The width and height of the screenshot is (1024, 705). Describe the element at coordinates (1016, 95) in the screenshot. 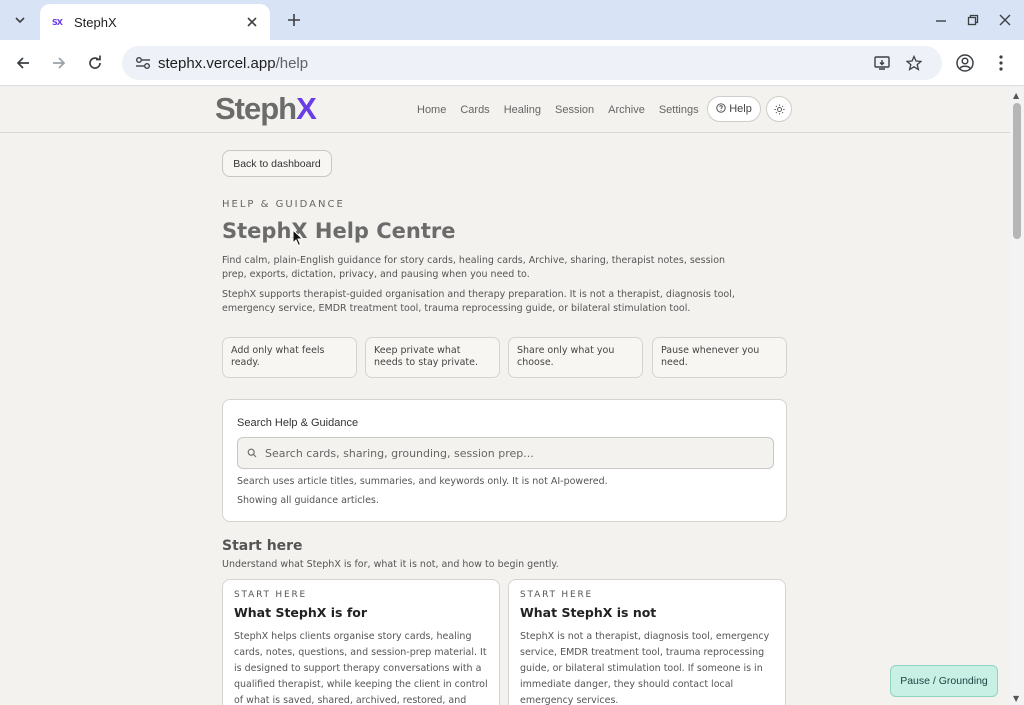

I see `scroll-up-arrow-icon: ▲` at that location.